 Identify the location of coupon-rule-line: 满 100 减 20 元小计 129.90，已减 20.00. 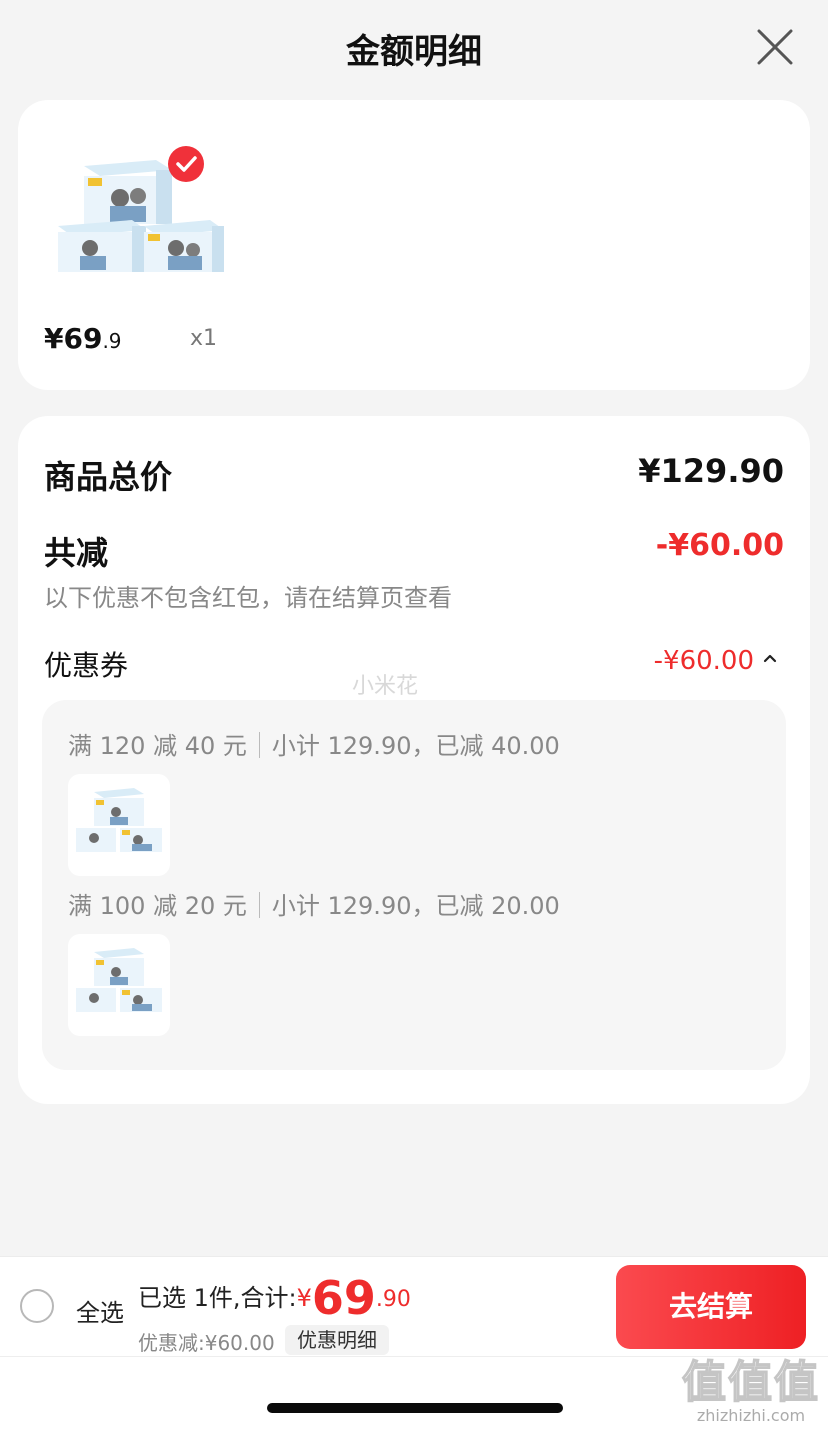
(314, 903).